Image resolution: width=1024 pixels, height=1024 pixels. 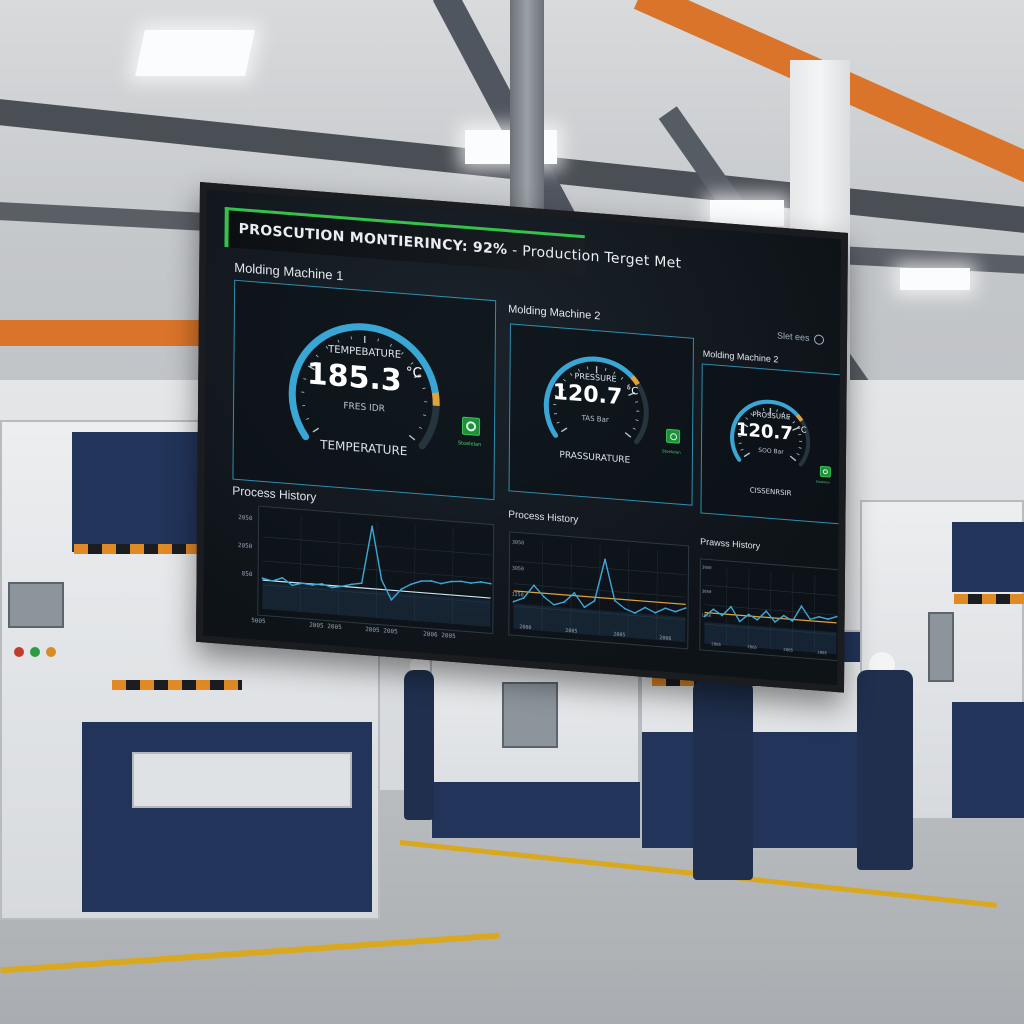 I want to click on x-tick-label: 2006, so click(x=665, y=639).